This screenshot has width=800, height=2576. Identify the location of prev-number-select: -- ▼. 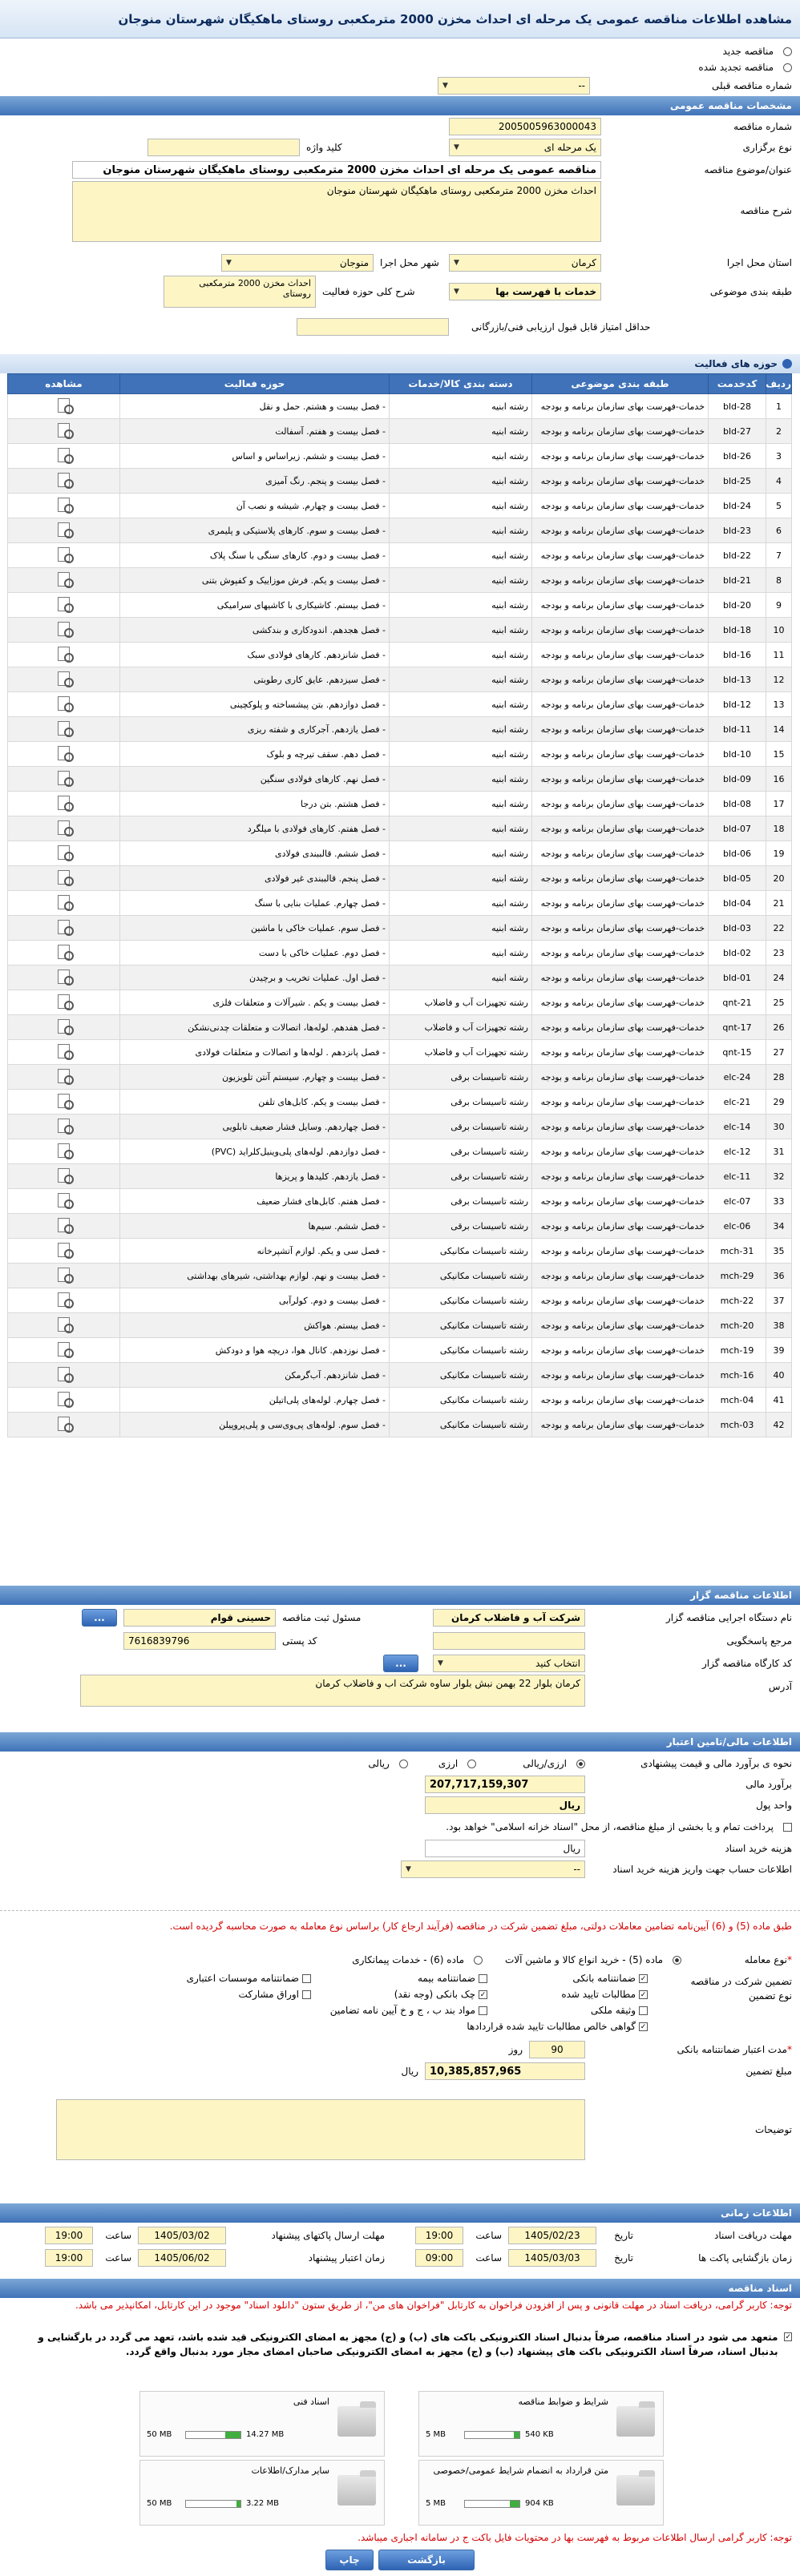
(514, 86).